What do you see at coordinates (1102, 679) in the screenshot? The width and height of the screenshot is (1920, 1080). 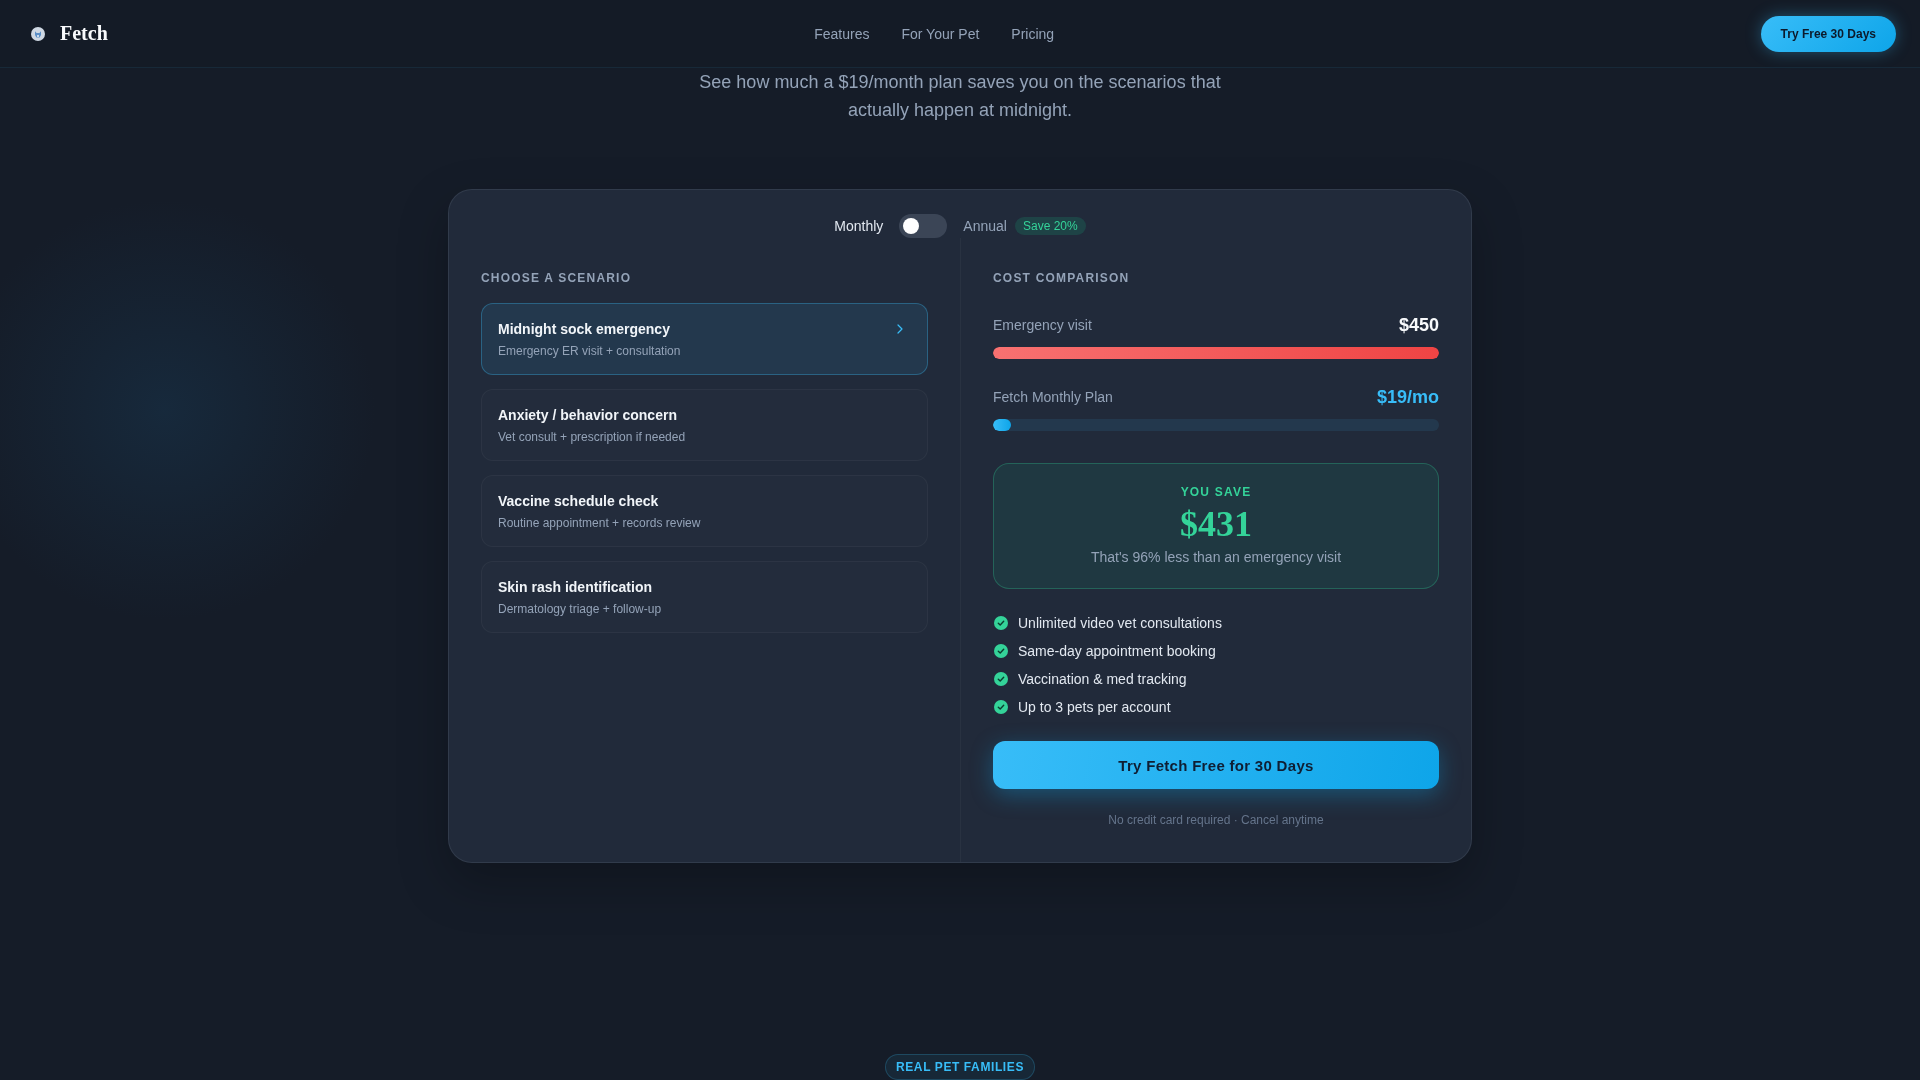 I see `feature-text: Vaccination & med tracking` at bounding box center [1102, 679].